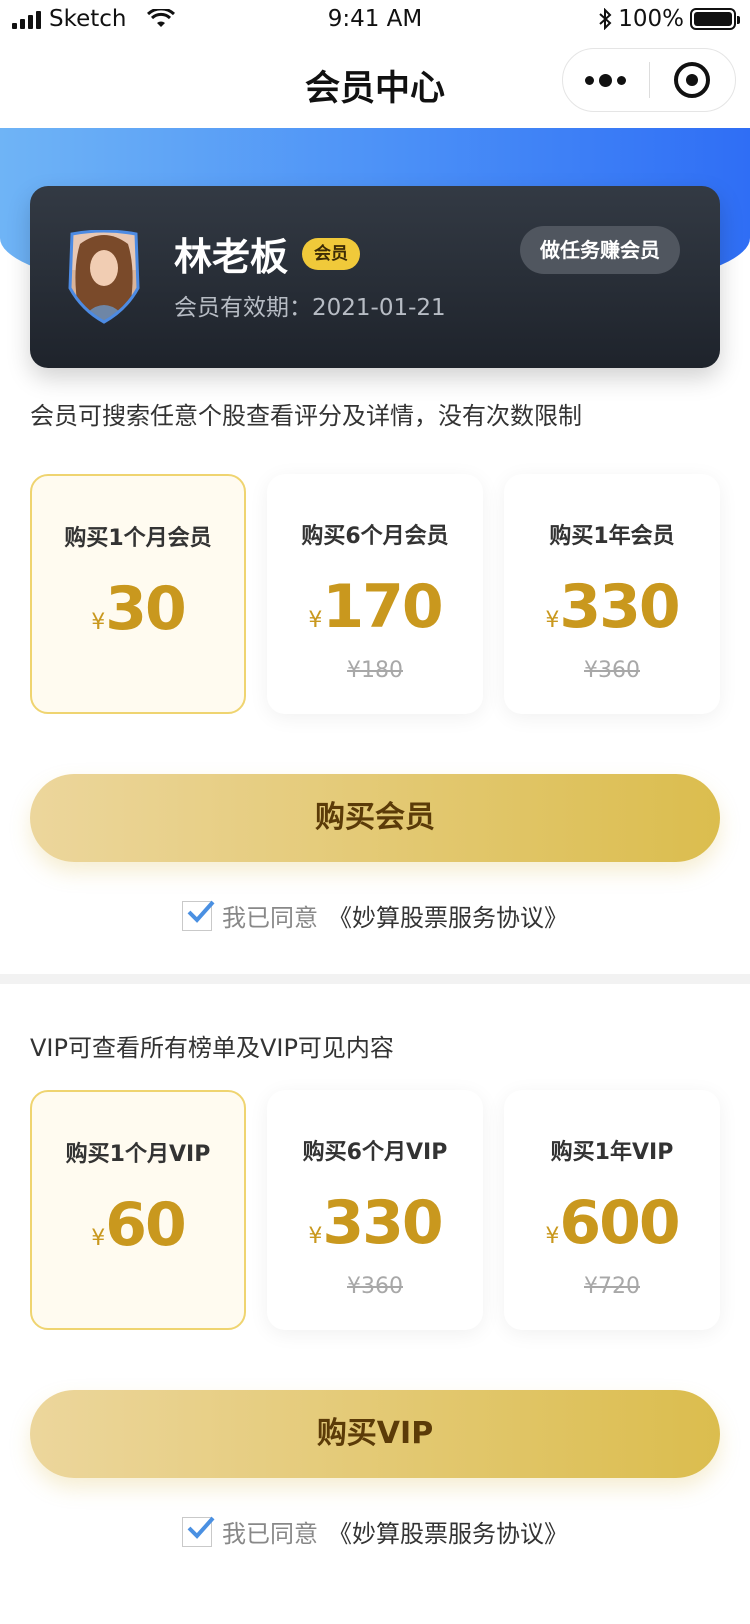  What do you see at coordinates (145, 1225) in the screenshot?
I see `price-amount: 60` at bounding box center [145, 1225].